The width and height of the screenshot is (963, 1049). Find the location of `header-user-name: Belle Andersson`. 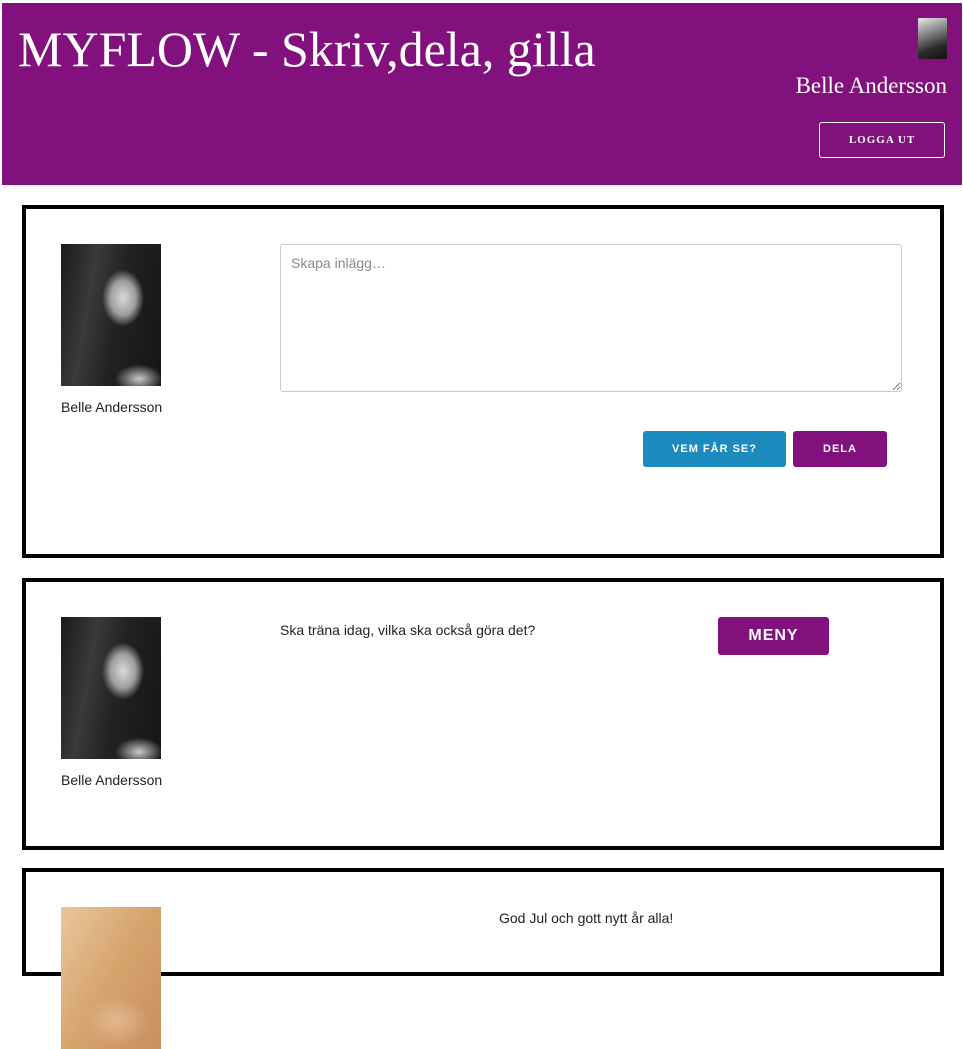

header-user-name: Belle Andersson is located at coordinates (871, 85).